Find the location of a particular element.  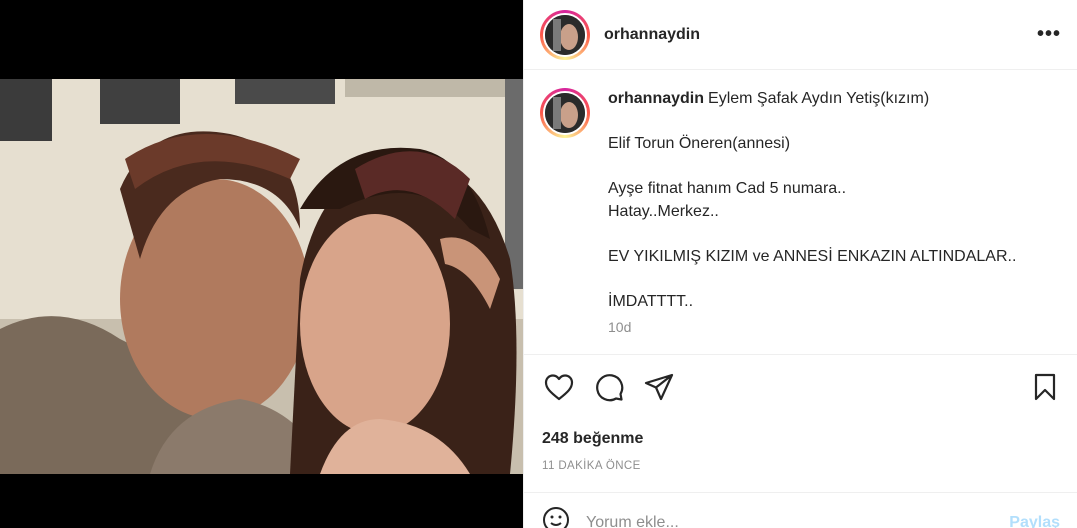

posted-time: 11 DAKİKA ÖNCE is located at coordinates (802, 466).